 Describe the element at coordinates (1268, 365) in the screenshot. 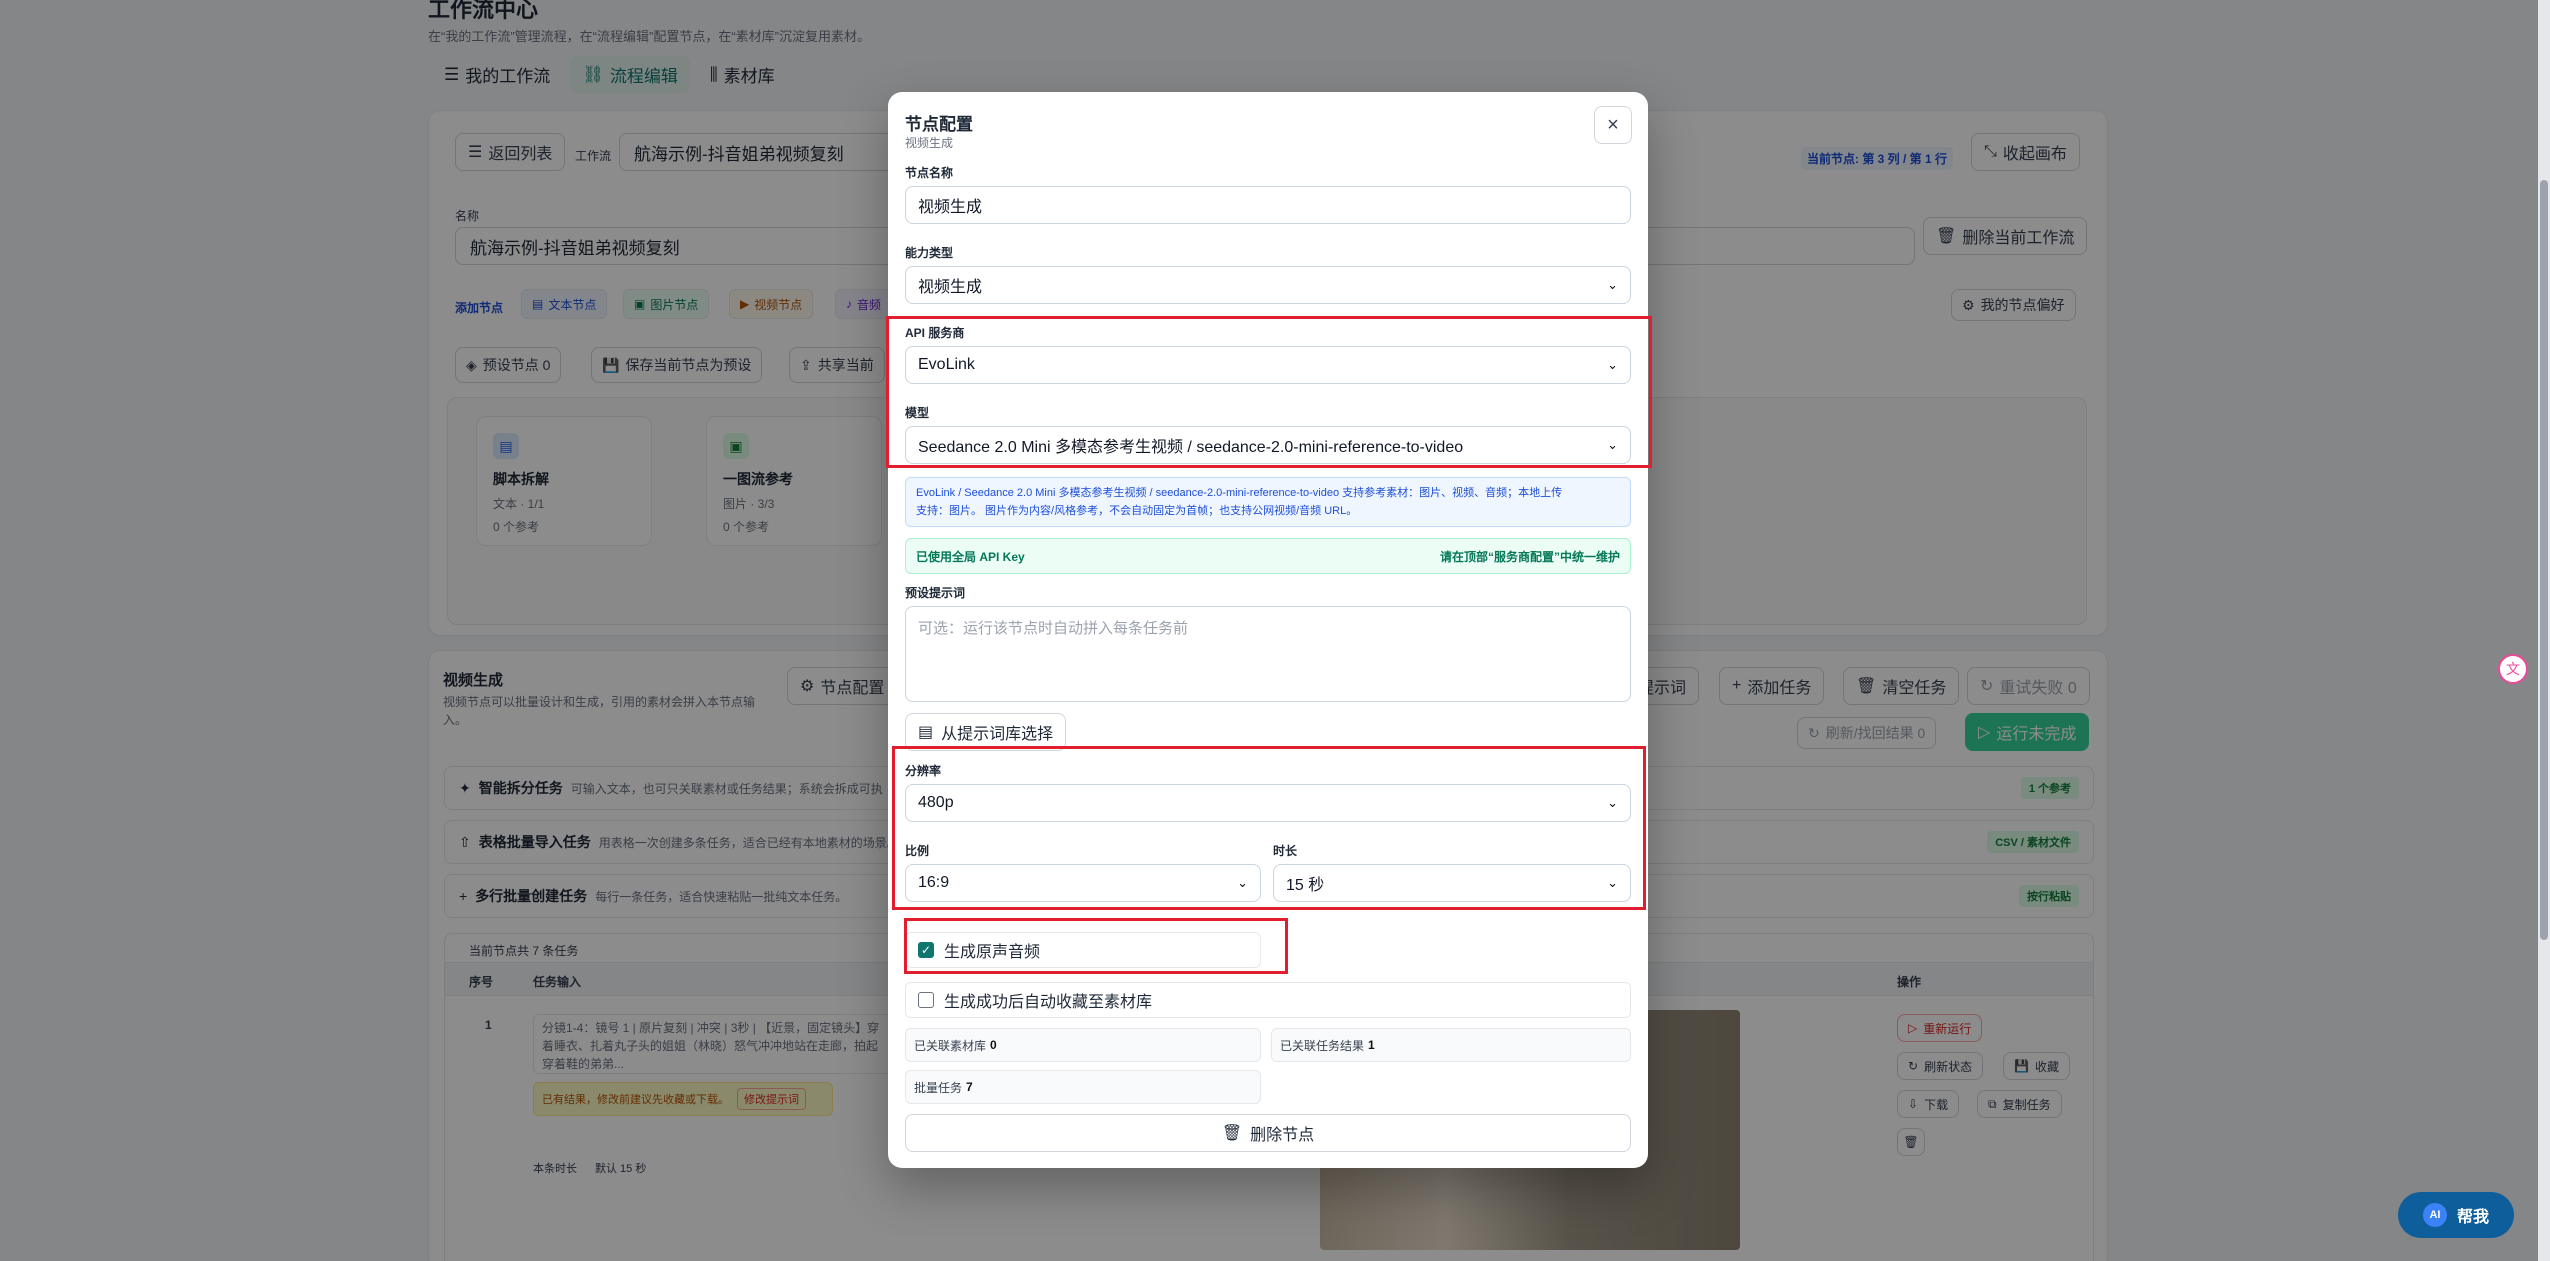

I see `provider-select: EvoLink ⌄` at that location.